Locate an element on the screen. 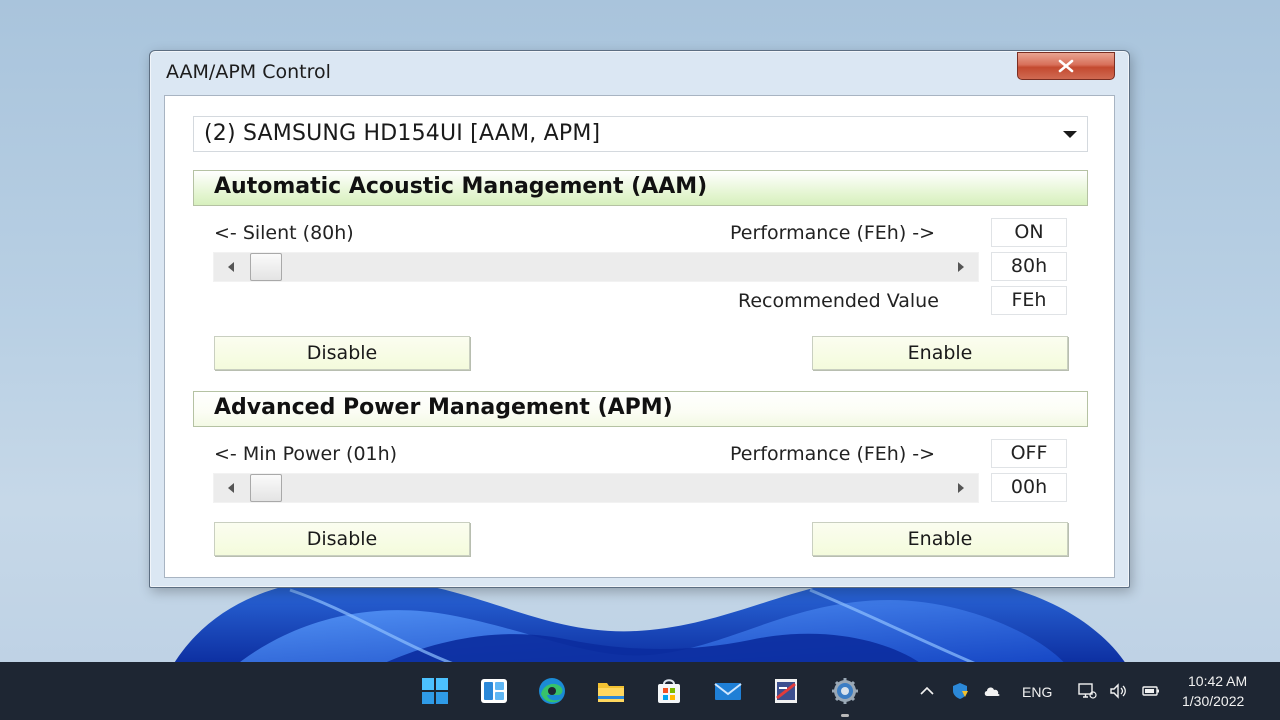 This screenshot has height=720, width=1280. apm-min-label: <- Min Power (01h) is located at coordinates (306, 454).